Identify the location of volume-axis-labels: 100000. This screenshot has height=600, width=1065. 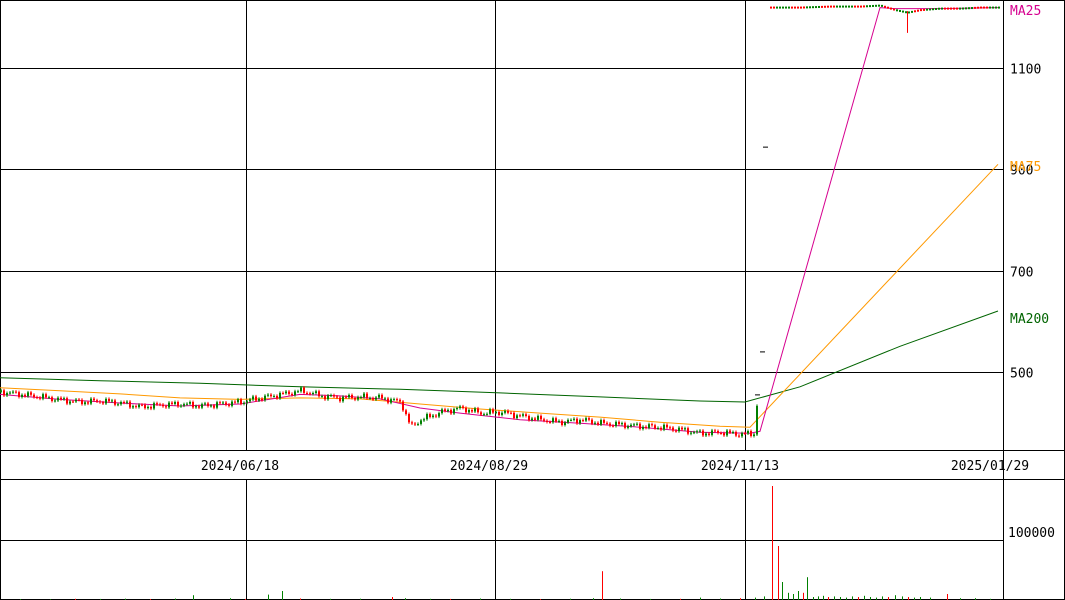
(1031, 533).